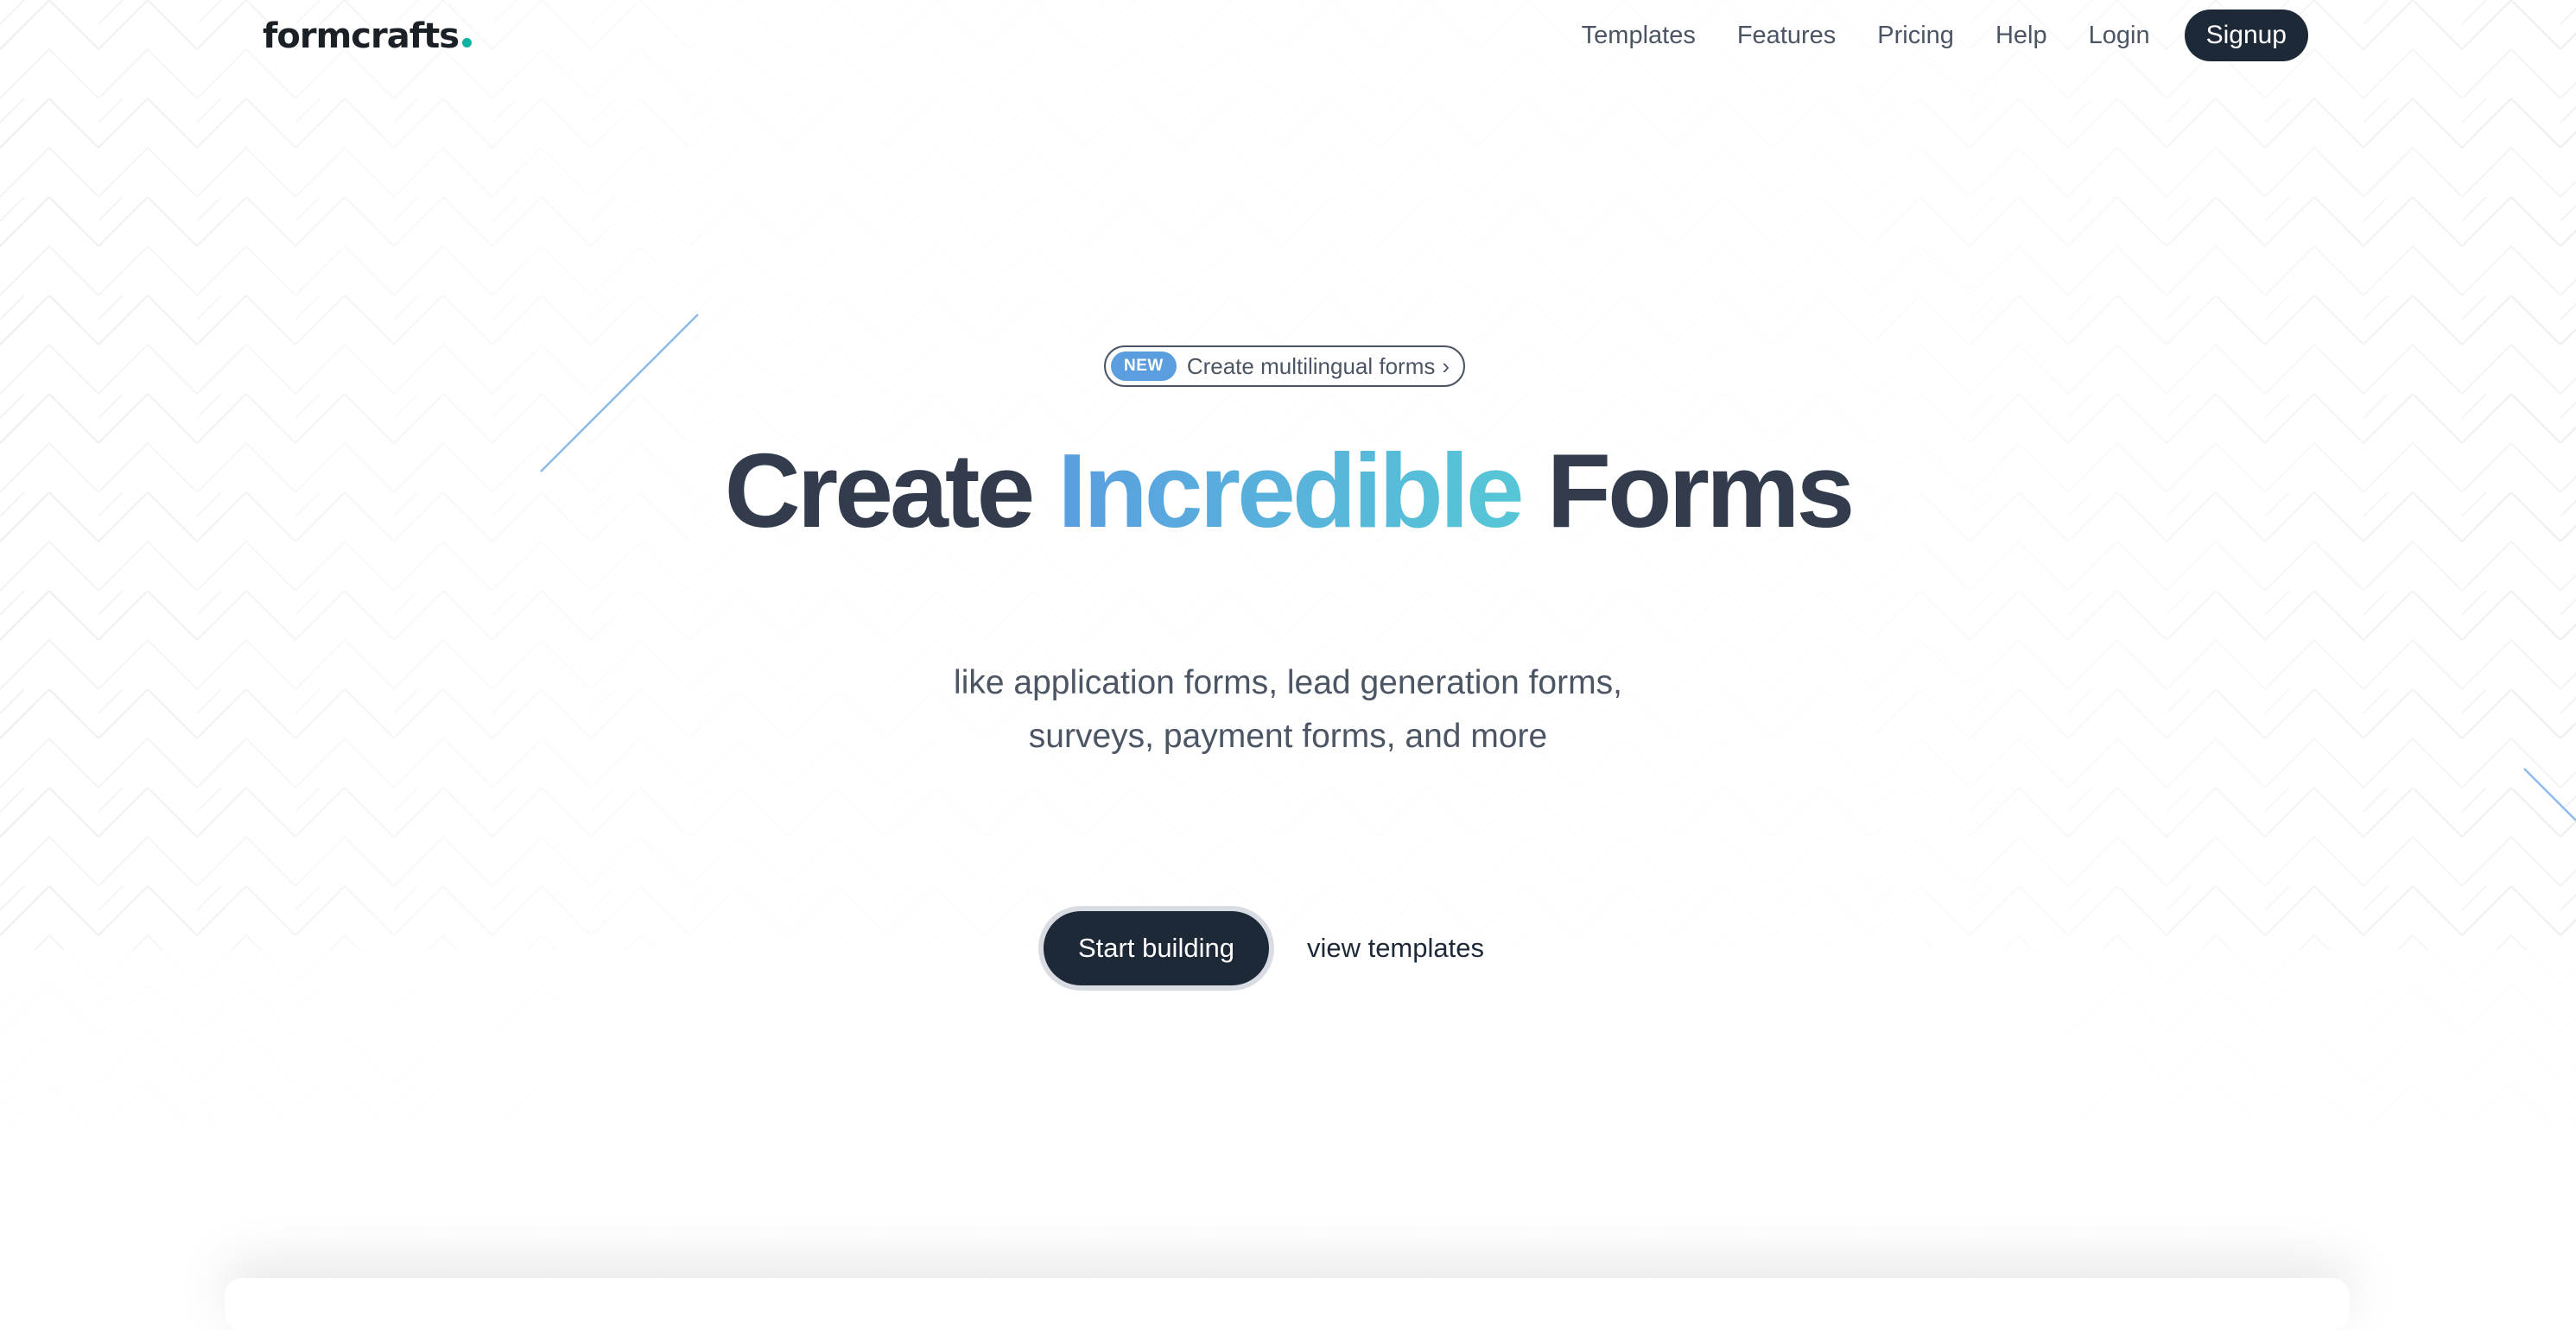  Describe the element at coordinates (880, 490) in the screenshot. I see `headline-word-create: Create` at that location.